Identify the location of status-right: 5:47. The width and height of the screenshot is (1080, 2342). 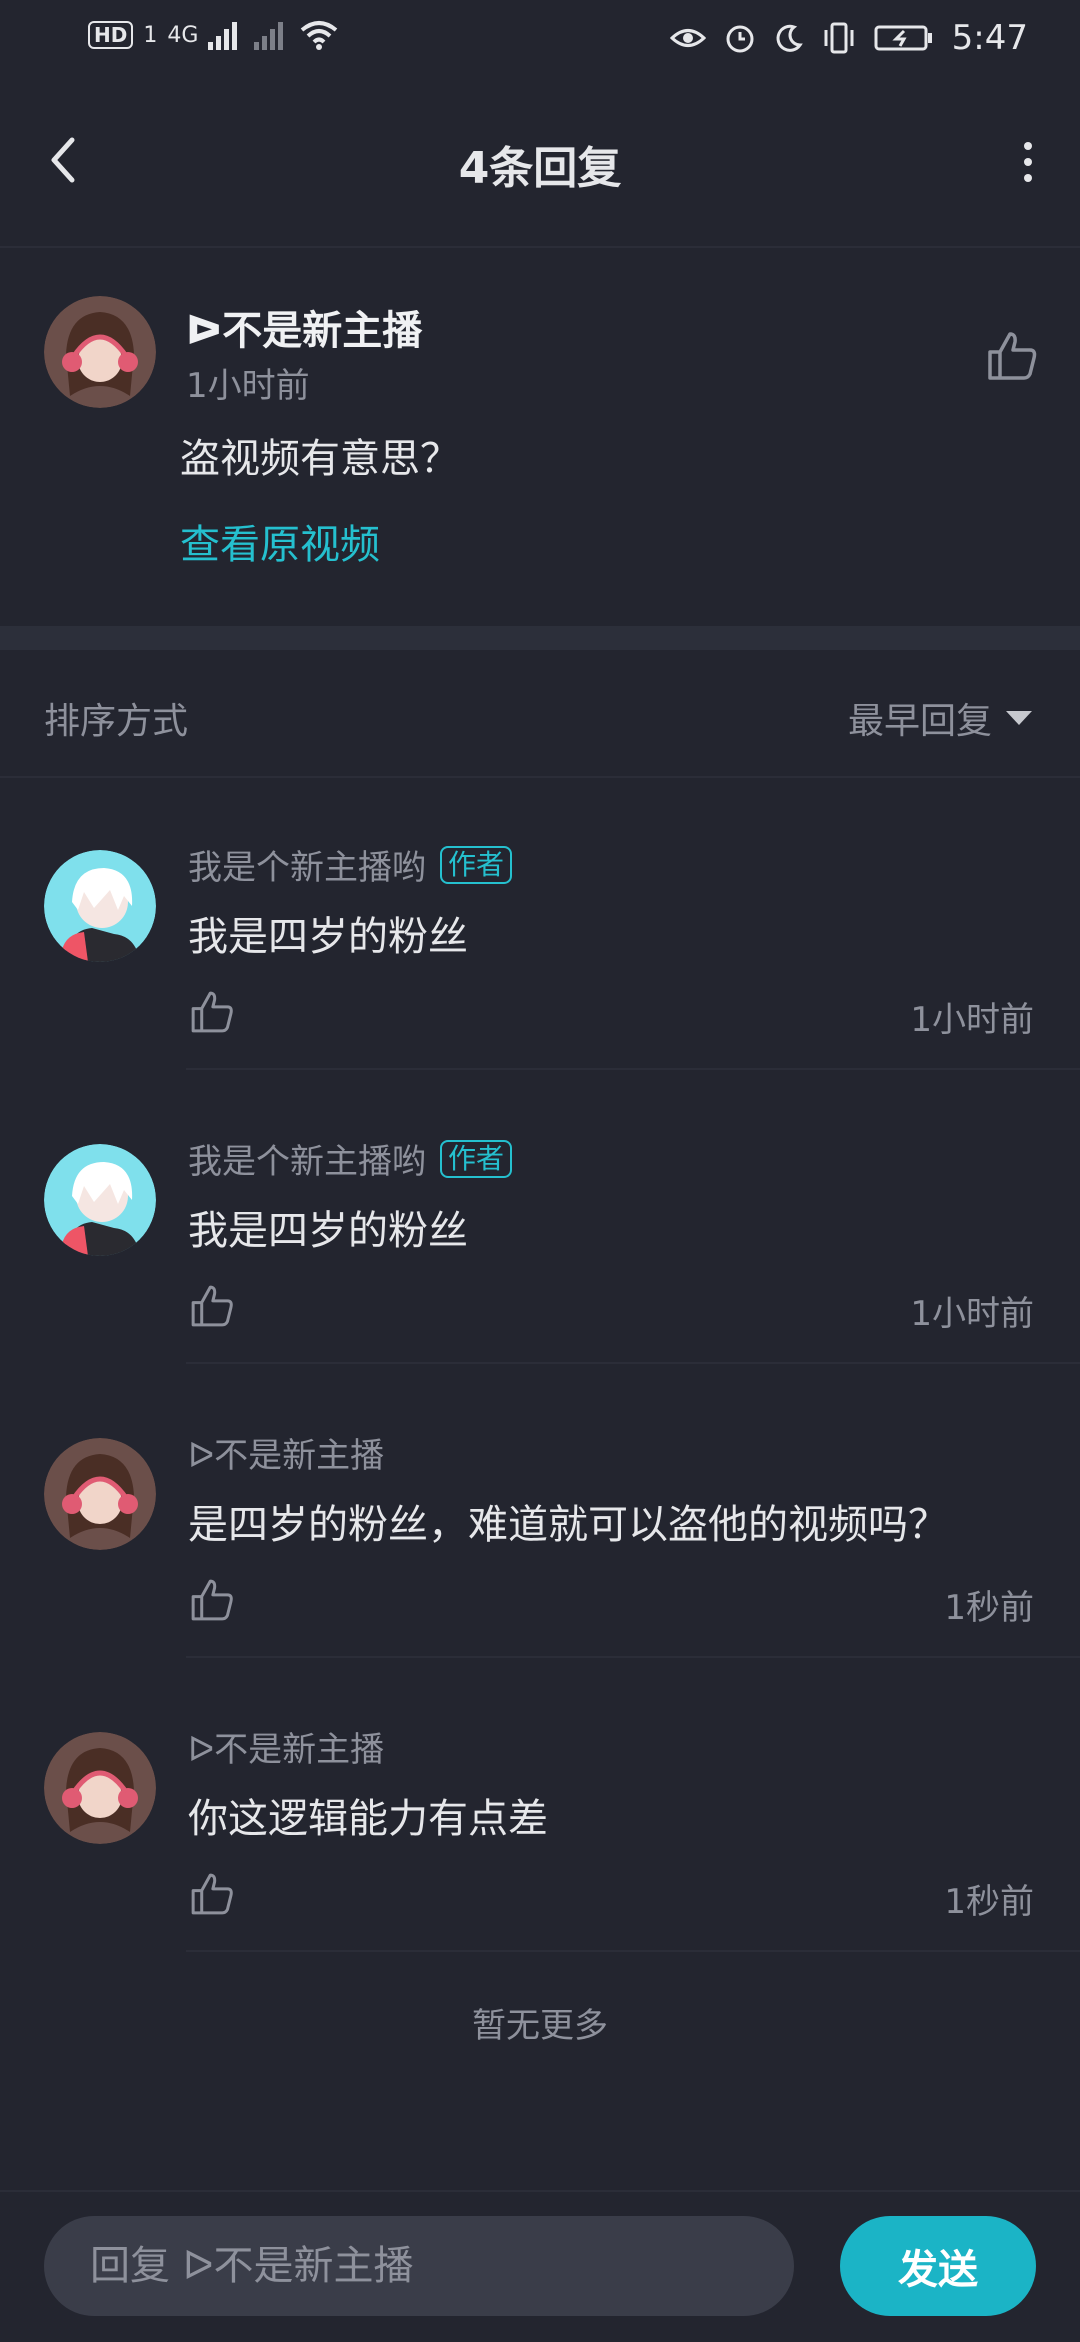
(848, 38).